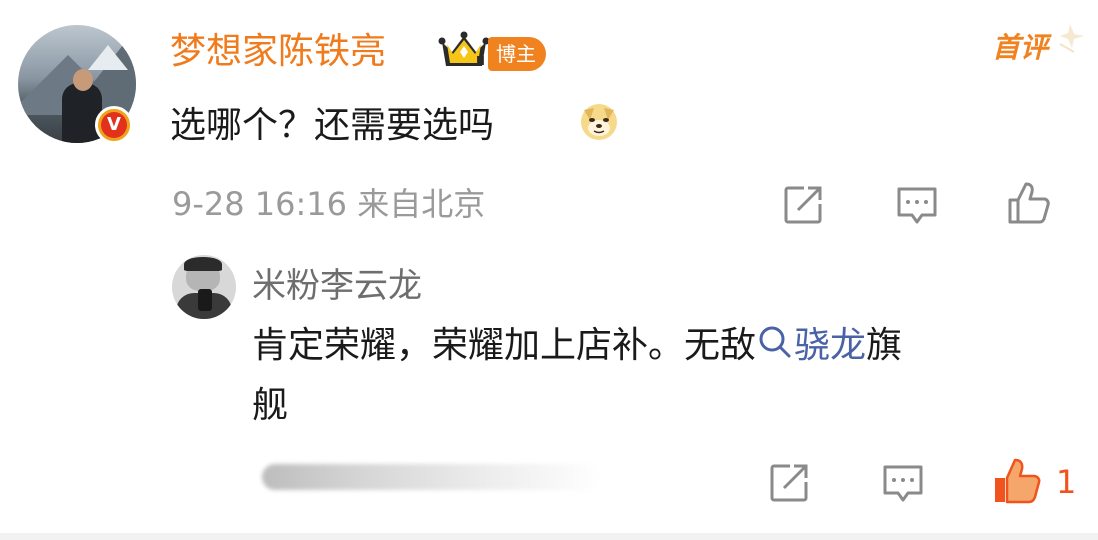 The width and height of the screenshot is (1098, 540). I want to click on divider, so click(549, 536).